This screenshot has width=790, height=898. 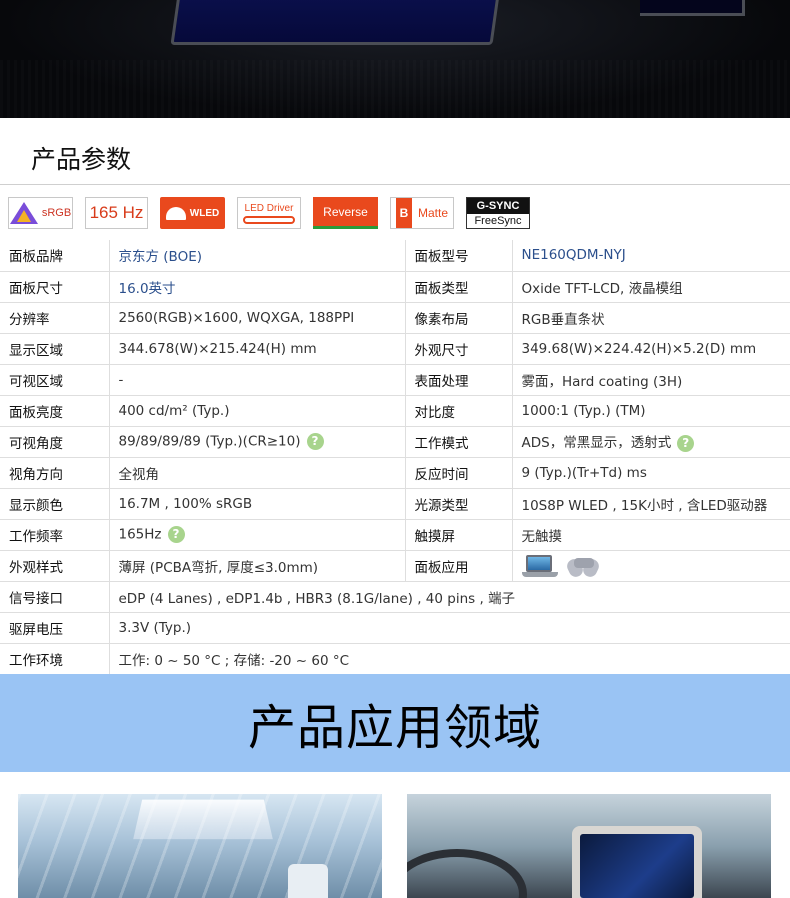 I want to click on spec-label: 反应时间, so click(x=458, y=473).